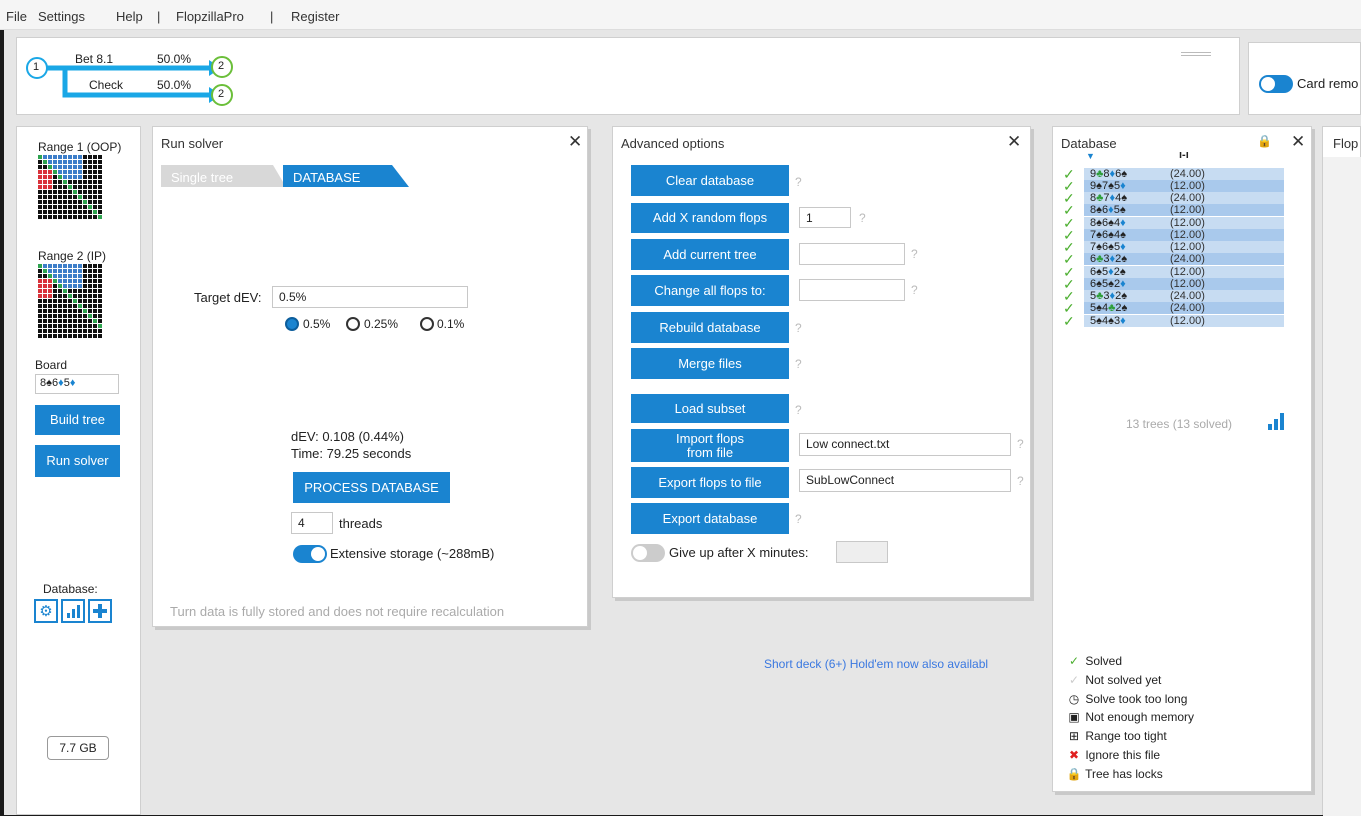 Image resolution: width=1361 pixels, height=816 pixels. Describe the element at coordinates (1090, 156) in the screenshot. I see `sort-arrow-icon: ▼` at that location.